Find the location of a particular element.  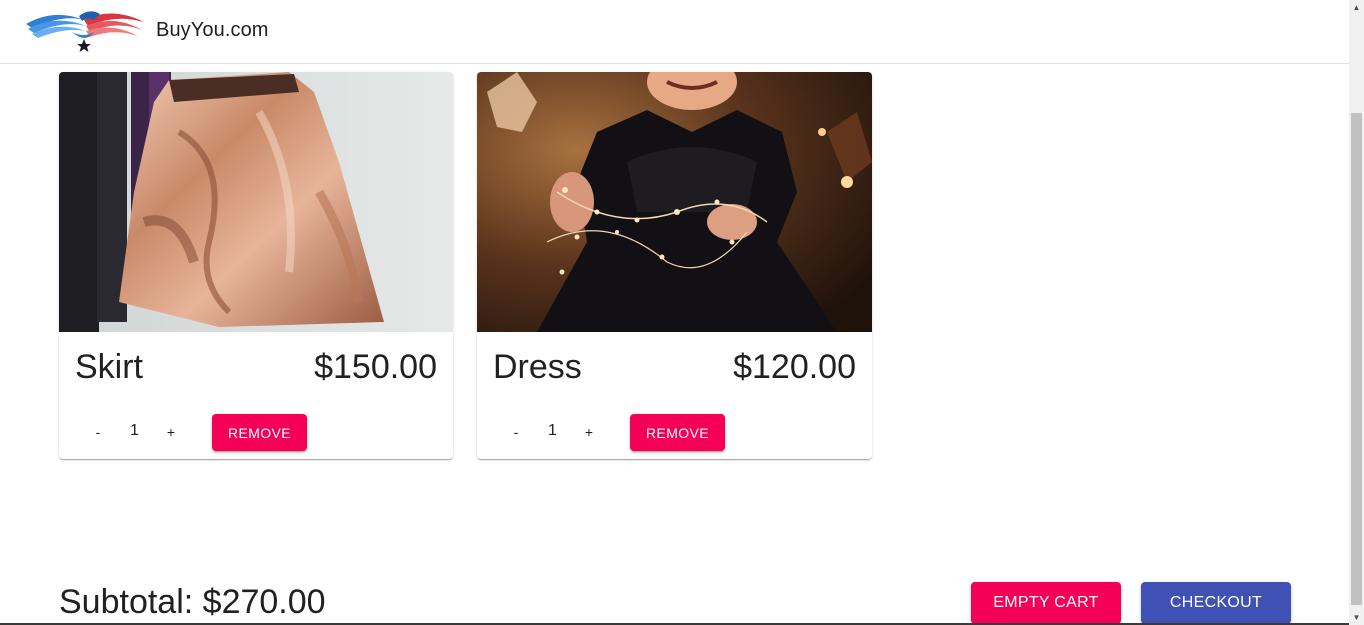

checkout-button: CHECKOUT is located at coordinates (1216, 603).